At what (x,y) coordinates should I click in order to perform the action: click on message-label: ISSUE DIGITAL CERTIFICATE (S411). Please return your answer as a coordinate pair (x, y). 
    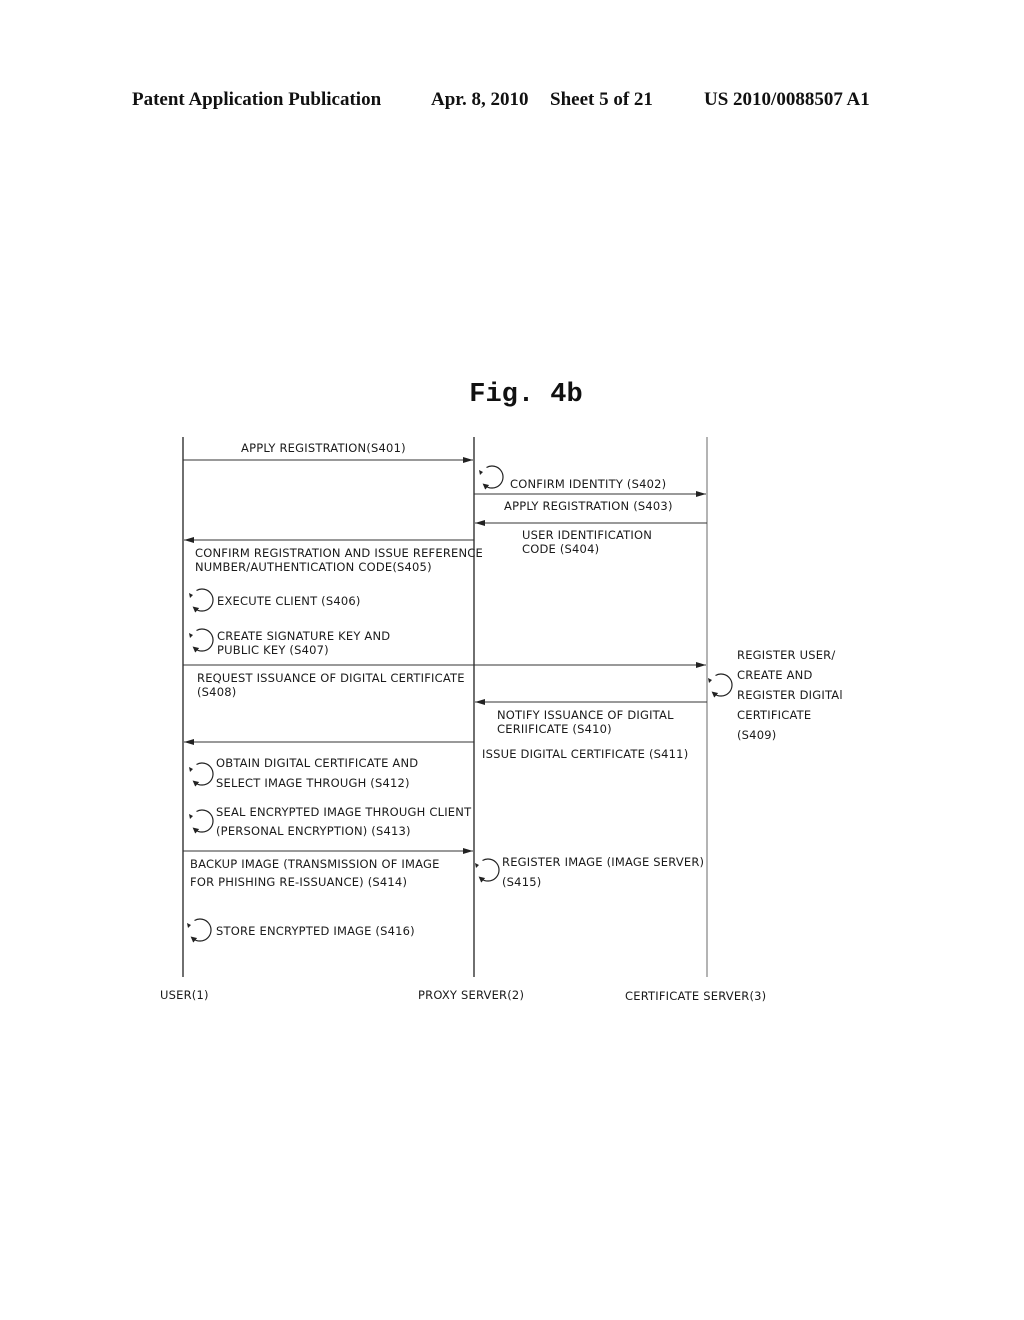
    Looking at the image, I should click on (585, 754).